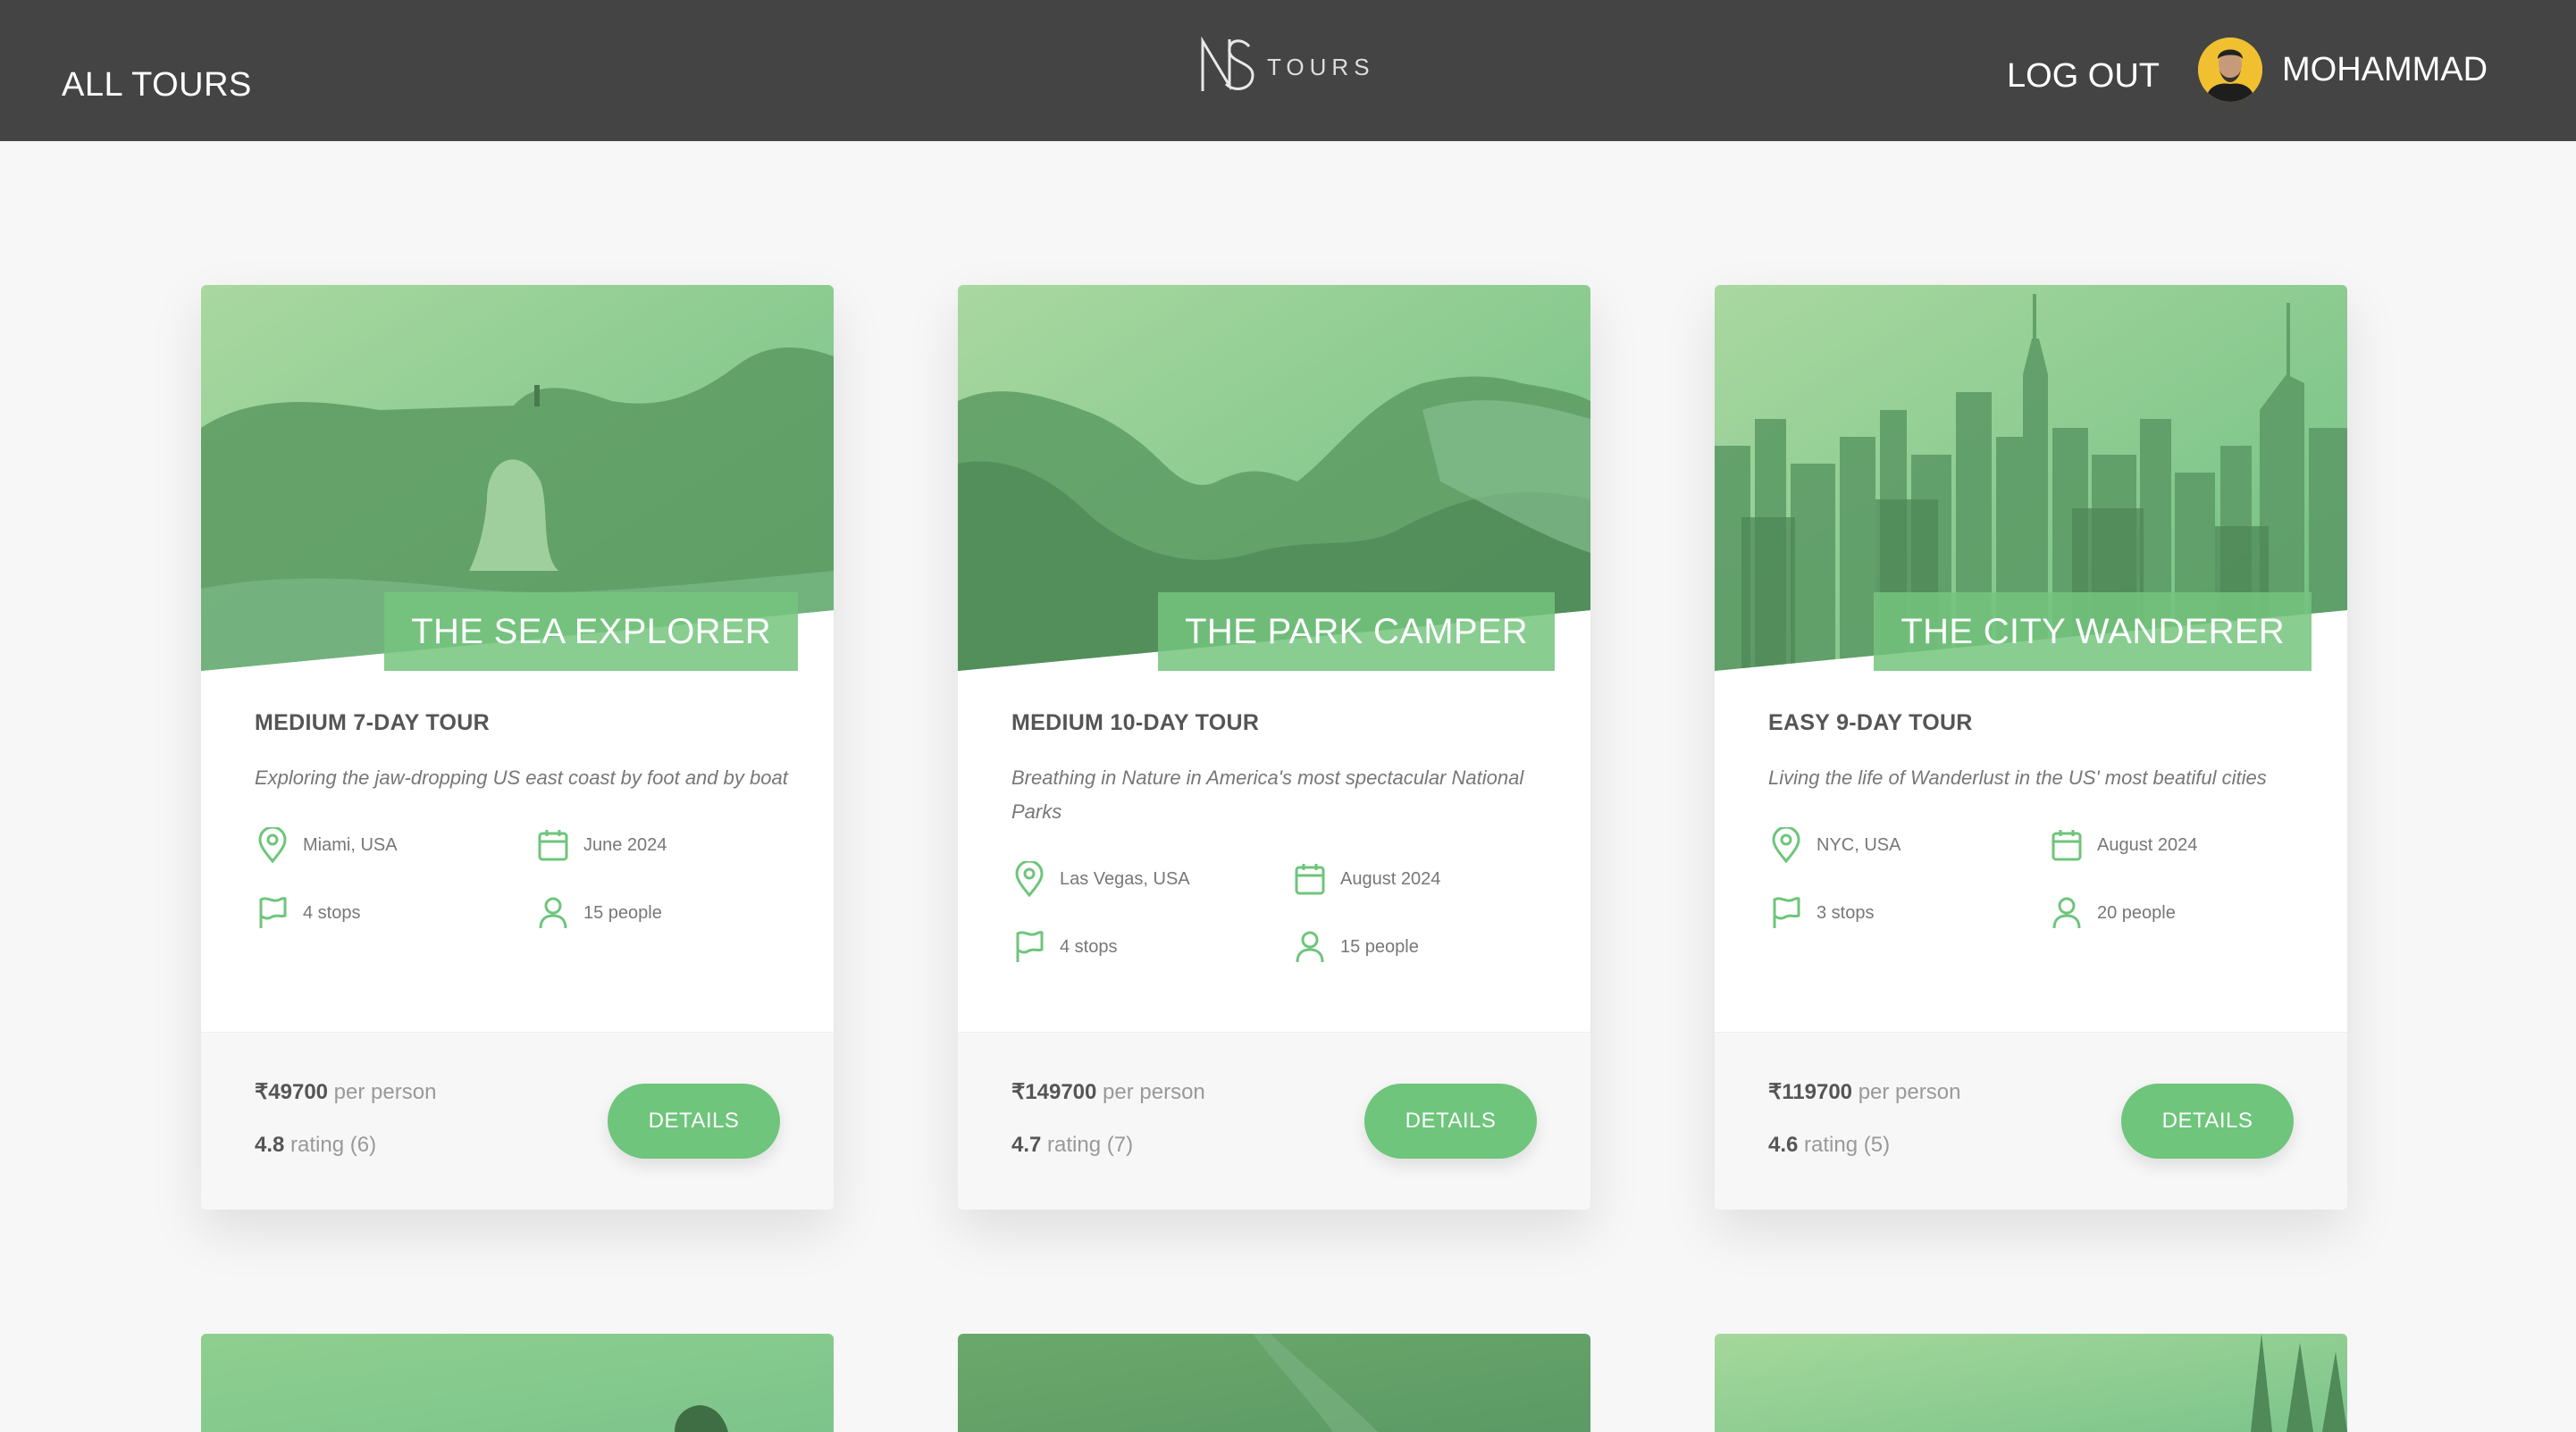 The image size is (2576, 1432). What do you see at coordinates (331, 1145) in the screenshot?
I see `rating-suffix: rating (6)` at bounding box center [331, 1145].